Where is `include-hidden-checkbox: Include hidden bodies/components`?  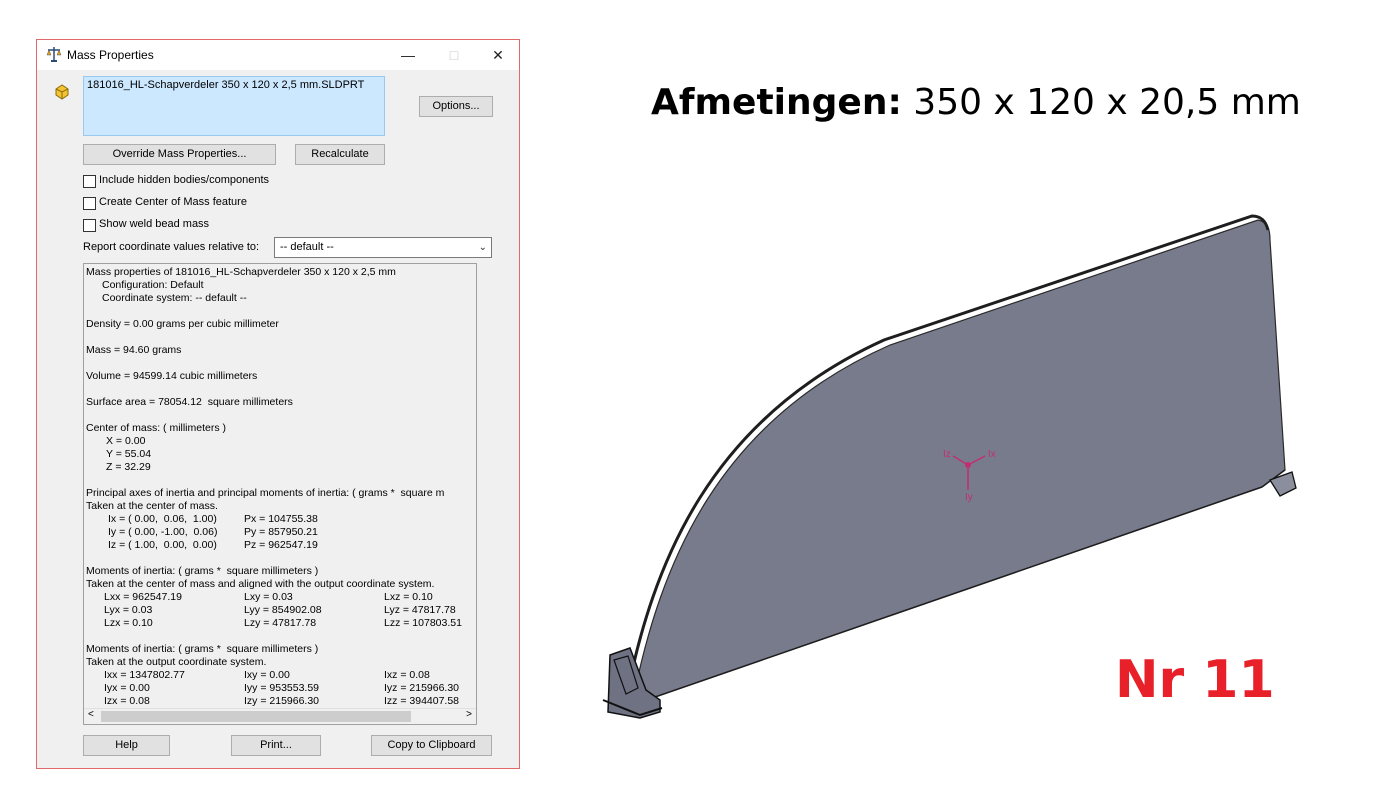
include-hidden-checkbox: Include hidden bodies/components is located at coordinates (183, 182).